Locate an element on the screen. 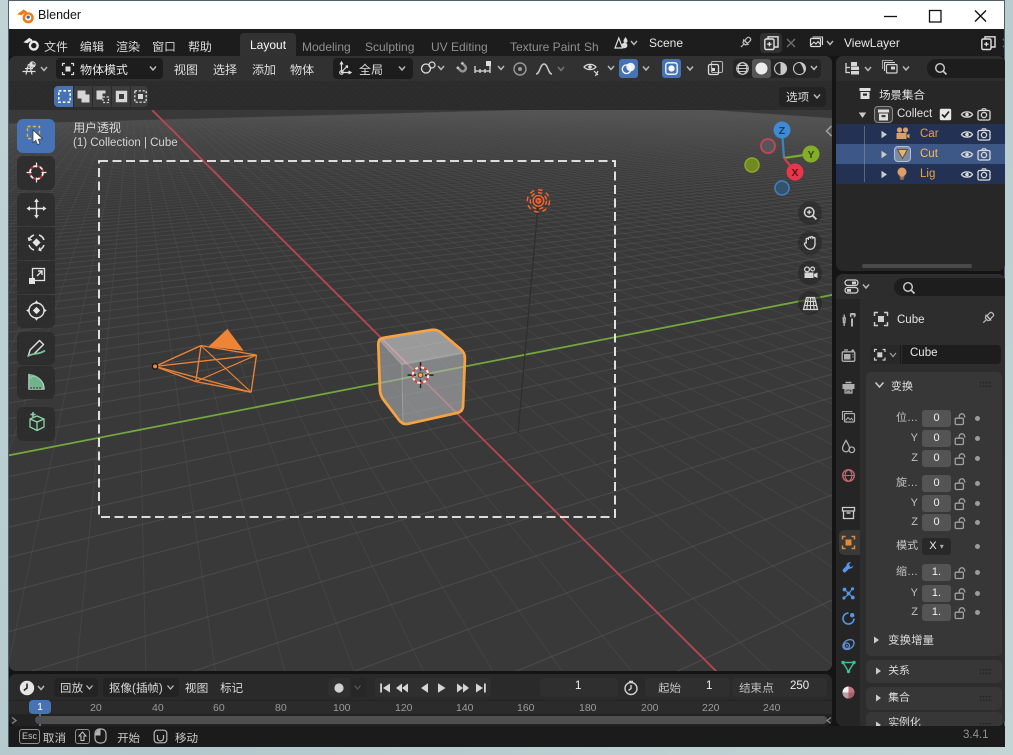 The image size is (1013, 755). svg-text: Z is located at coordinates (782, 131).